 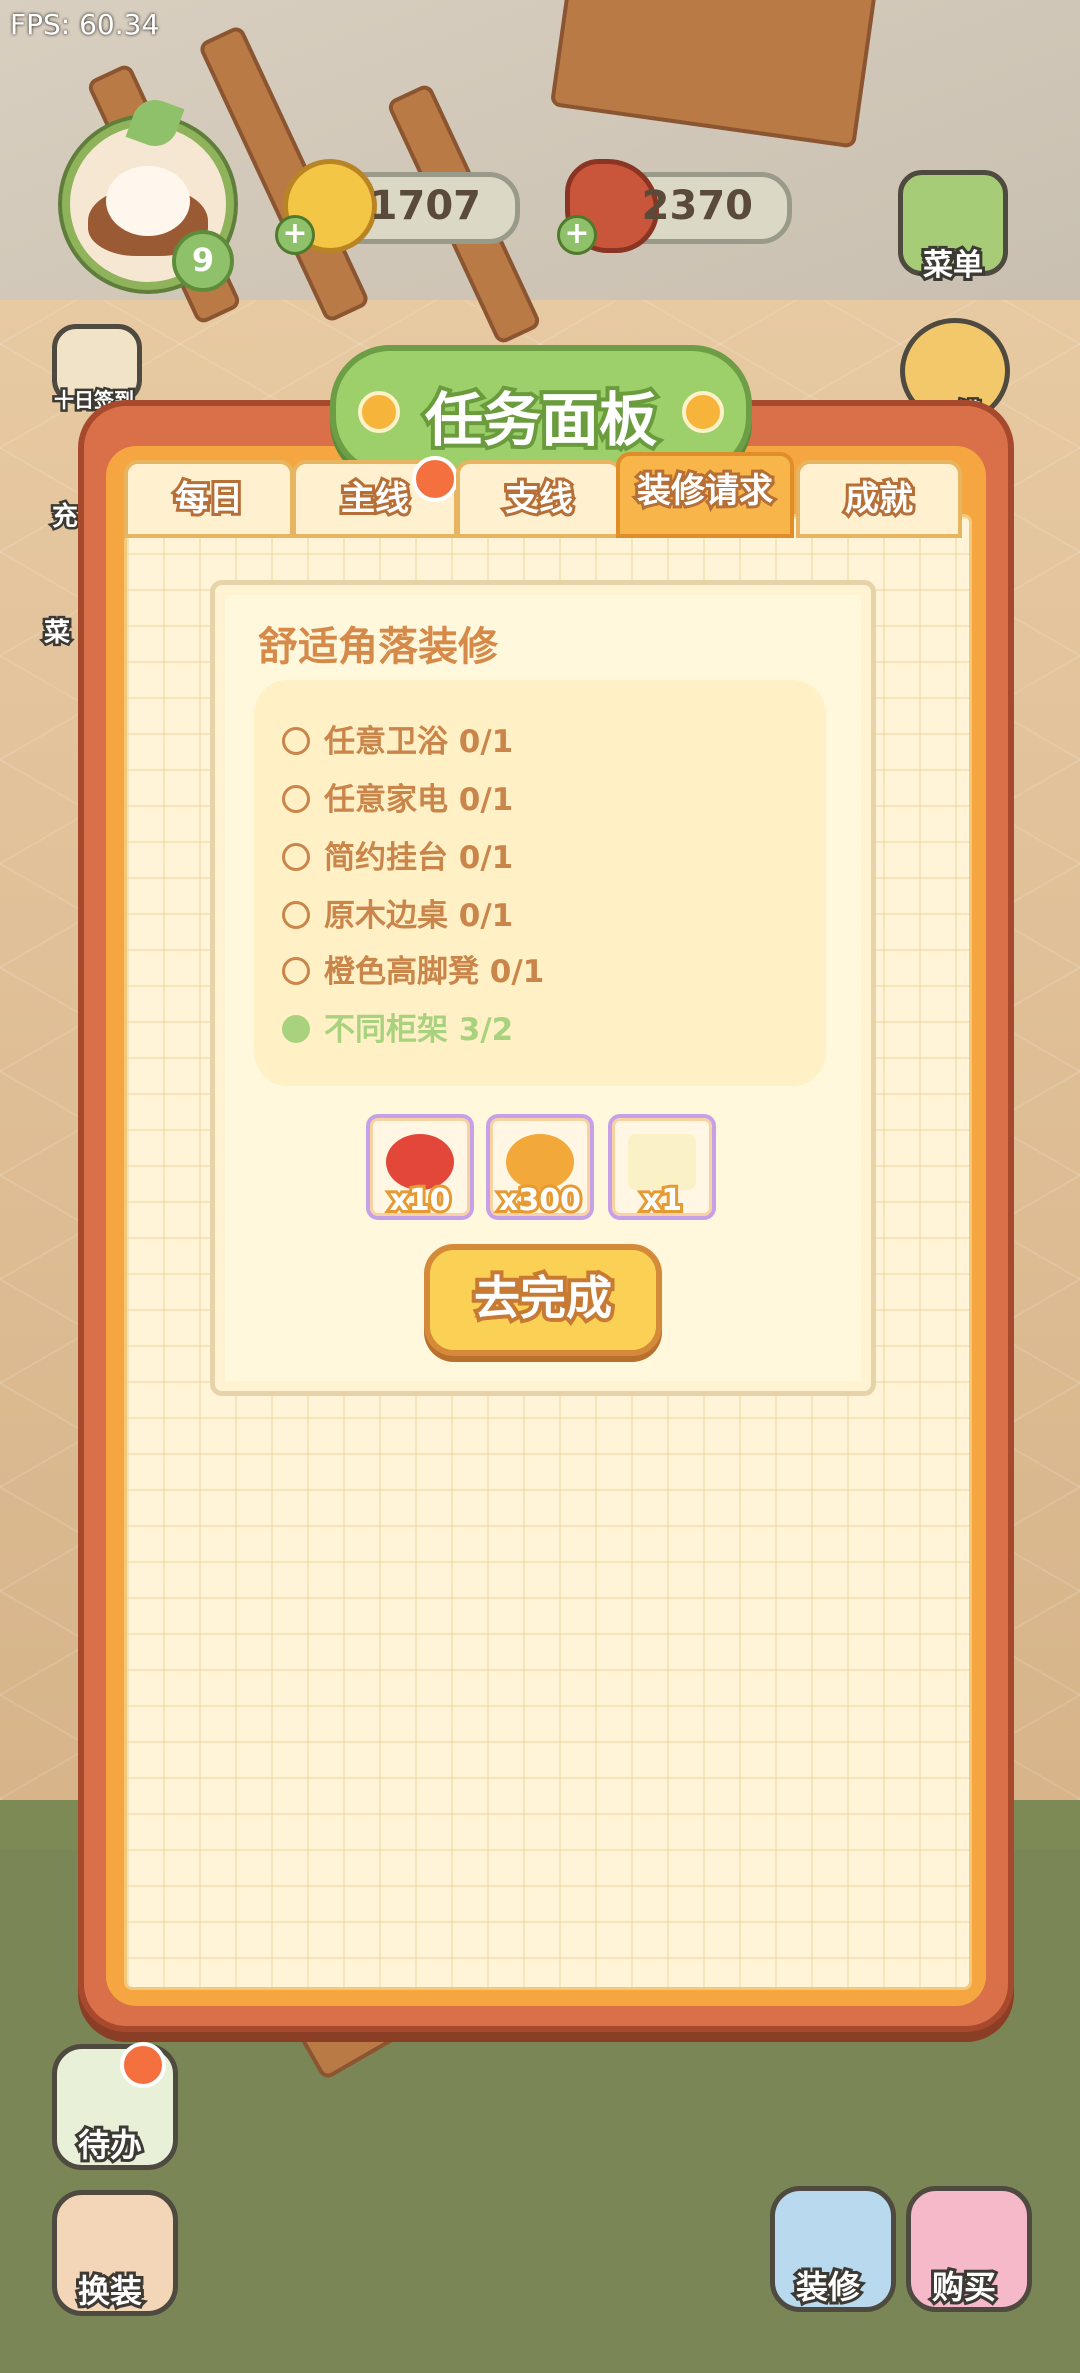 What do you see at coordinates (964, 2287) in the screenshot?
I see `shop-label: 购买` at bounding box center [964, 2287].